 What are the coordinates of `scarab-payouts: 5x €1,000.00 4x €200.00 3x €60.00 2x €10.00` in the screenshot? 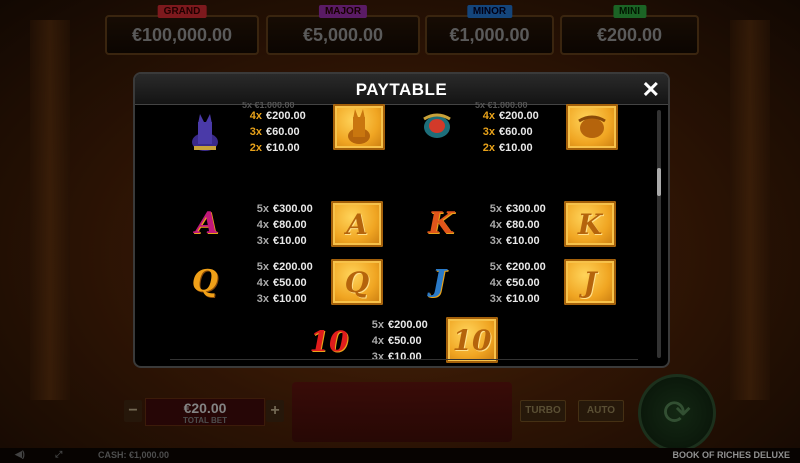 It's located at (507, 129).